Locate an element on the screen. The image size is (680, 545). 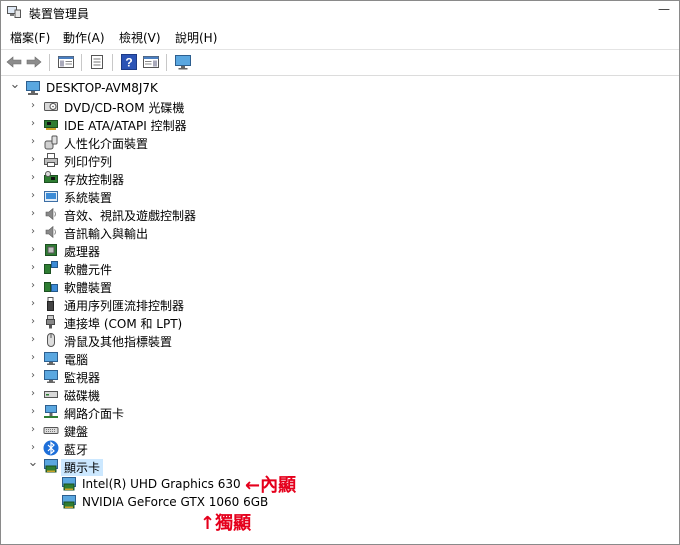
hid-icon is located at coordinates (51, 142).